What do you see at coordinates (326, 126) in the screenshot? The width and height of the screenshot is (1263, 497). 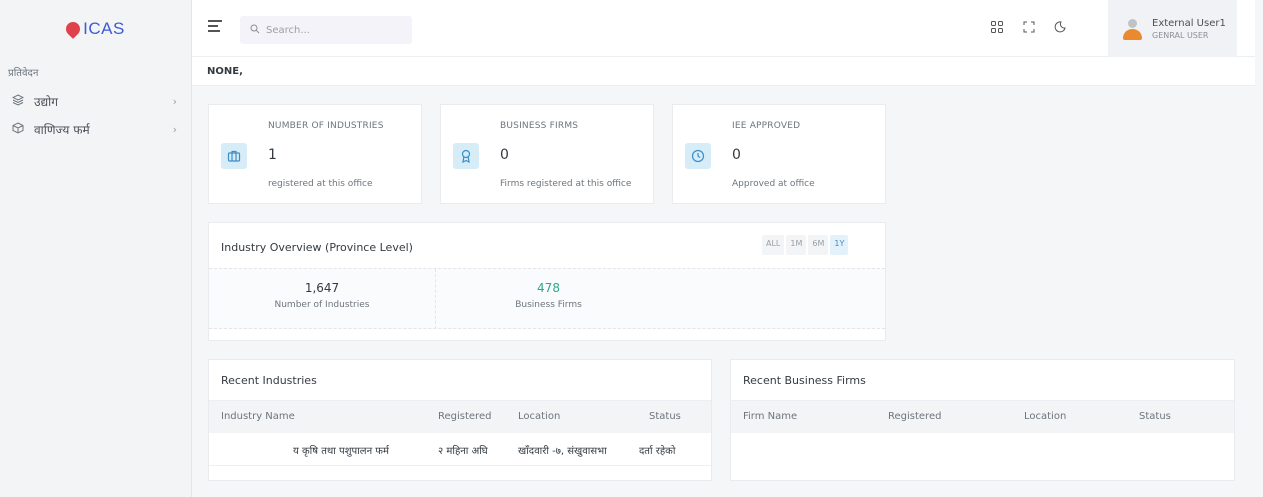 I see `stat-title: NUMBER OF INDUSTRIES` at bounding box center [326, 126].